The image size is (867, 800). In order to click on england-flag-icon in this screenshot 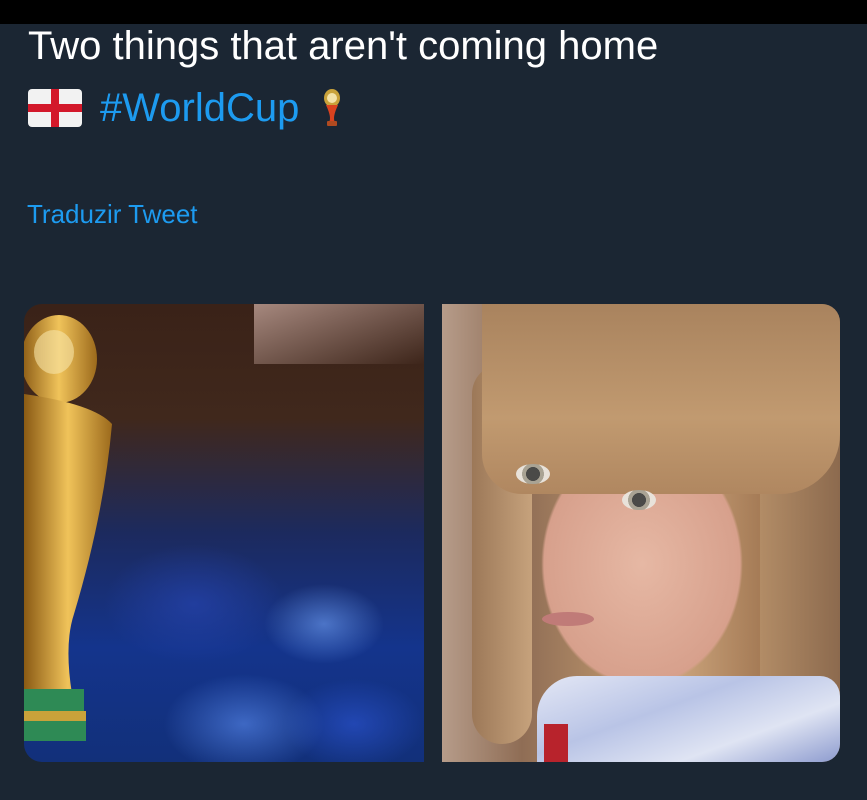, I will do `click(55, 108)`.